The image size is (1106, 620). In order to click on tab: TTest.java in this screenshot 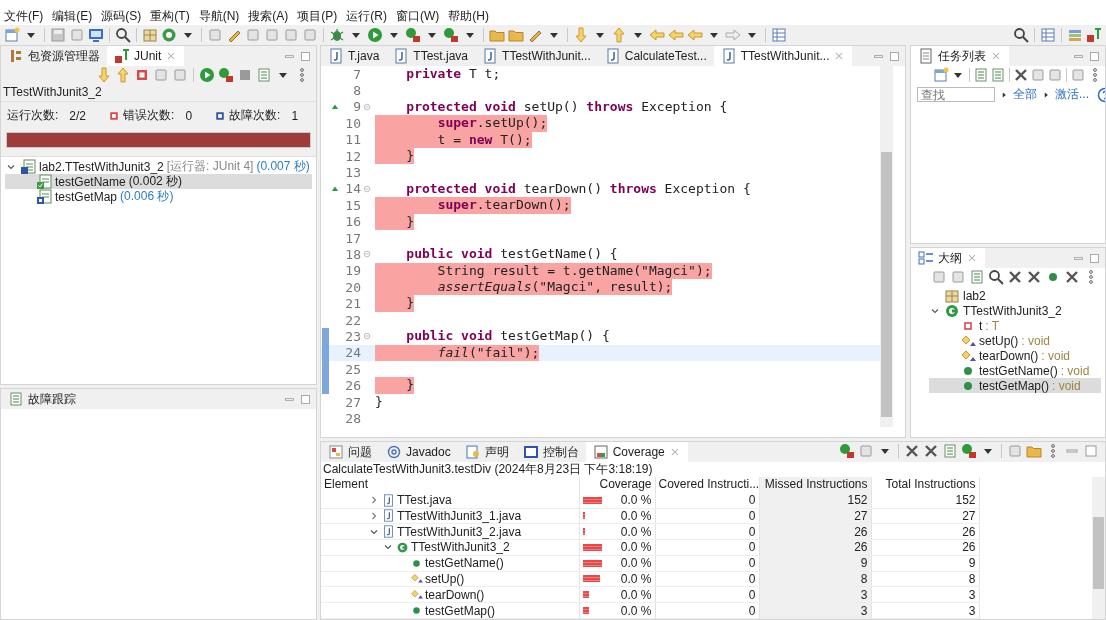, I will do `click(431, 56)`.